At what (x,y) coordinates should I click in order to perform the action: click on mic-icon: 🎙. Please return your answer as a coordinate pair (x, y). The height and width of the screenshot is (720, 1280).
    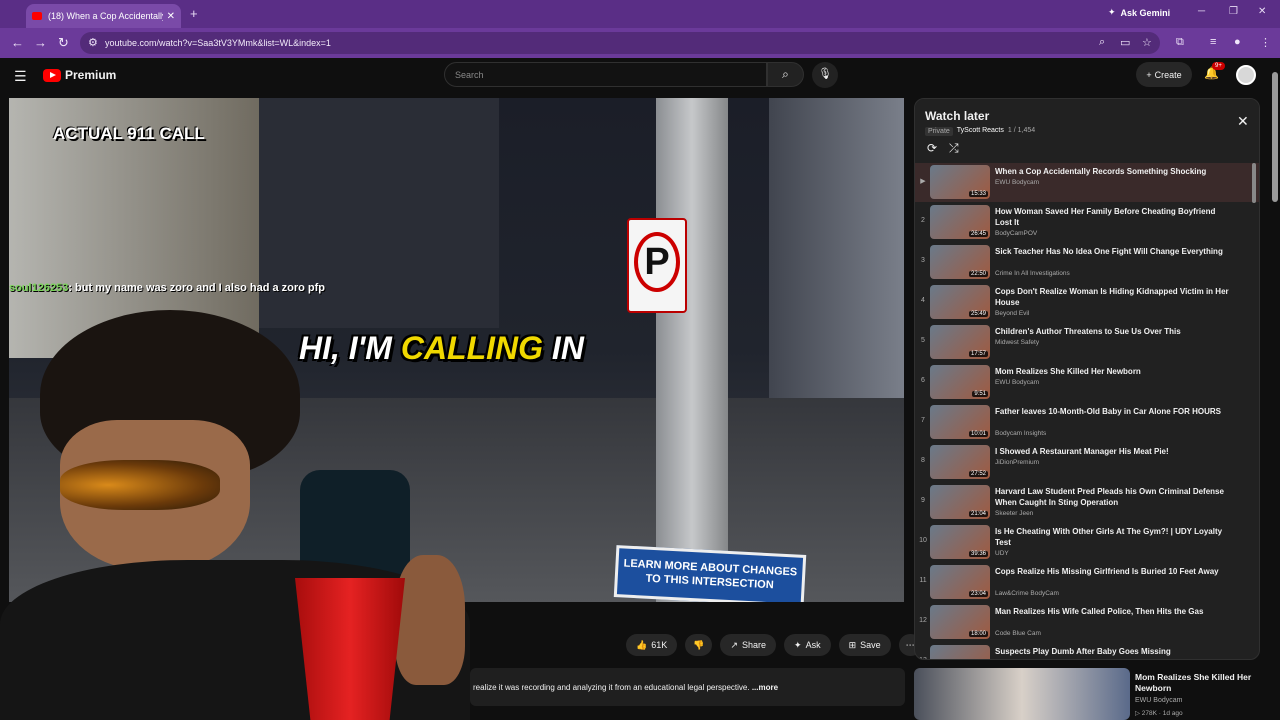
    Looking at the image, I should click on (825, 74).